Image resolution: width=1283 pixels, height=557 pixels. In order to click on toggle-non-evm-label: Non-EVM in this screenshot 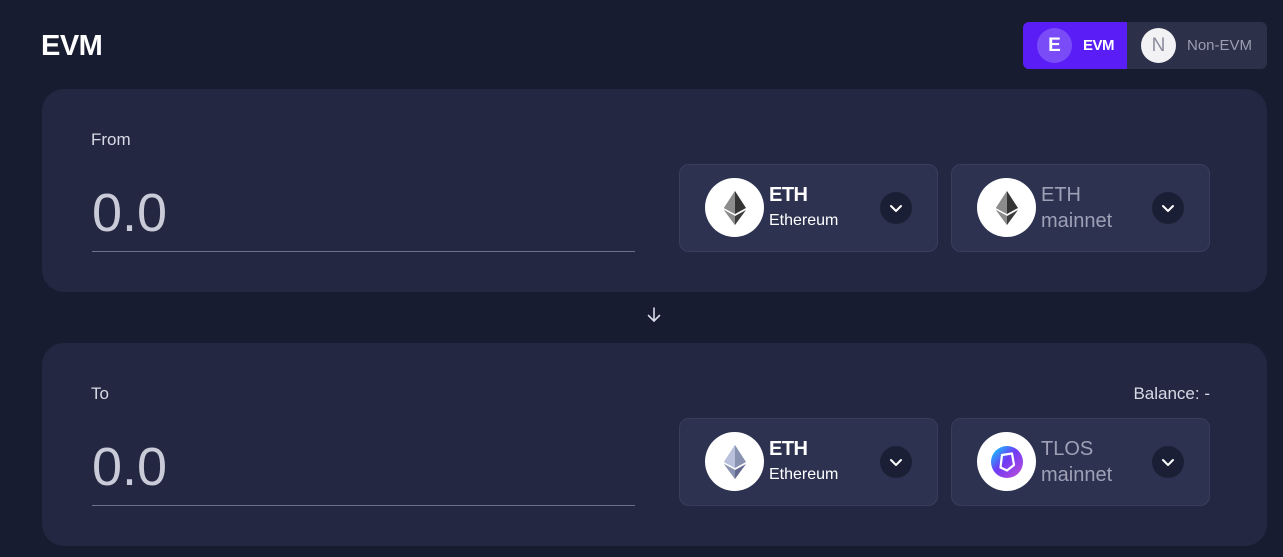, I will do `click(1220, 45)`.